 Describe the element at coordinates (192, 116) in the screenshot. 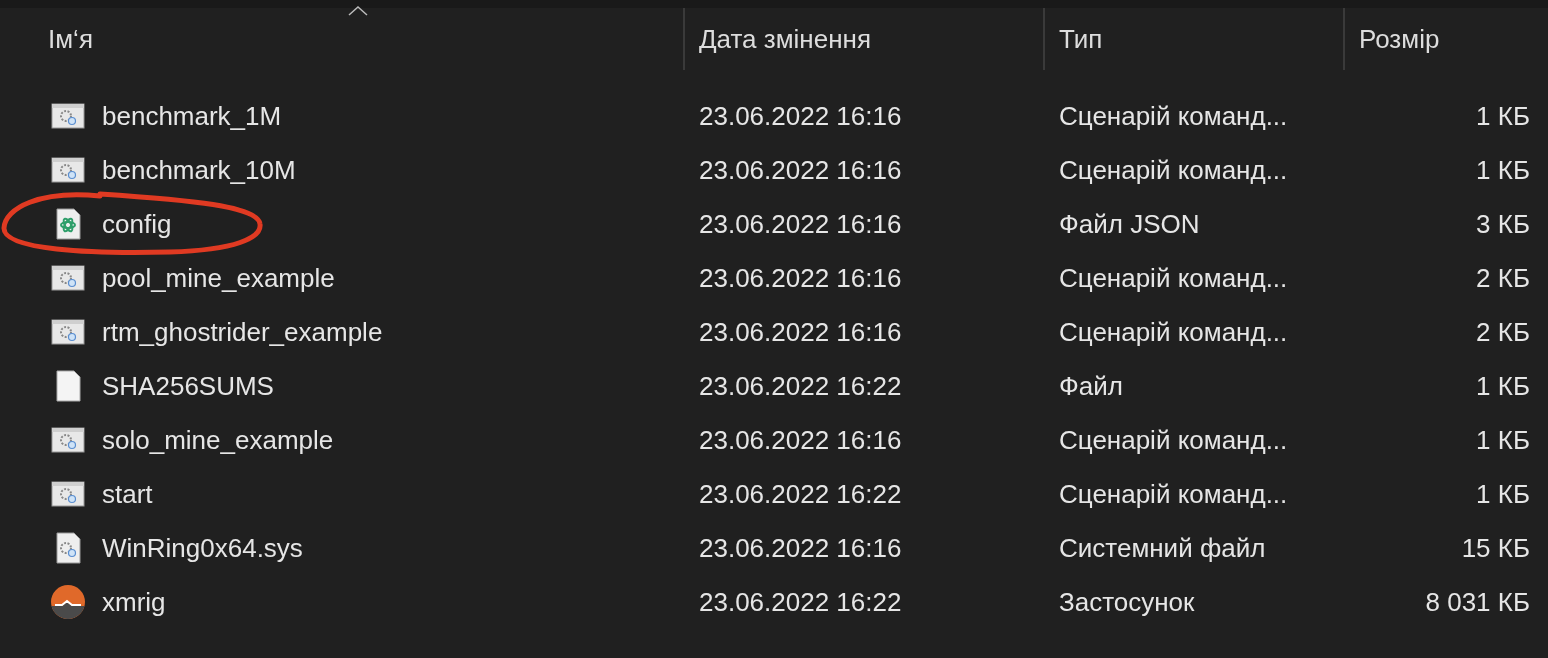

I see `file-name: benchmark_1M` at that location.